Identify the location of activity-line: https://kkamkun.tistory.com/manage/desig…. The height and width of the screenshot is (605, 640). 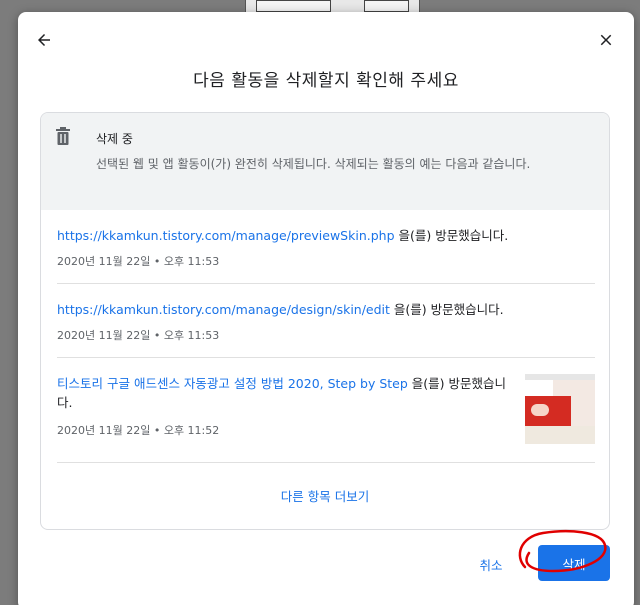
(280, 309).